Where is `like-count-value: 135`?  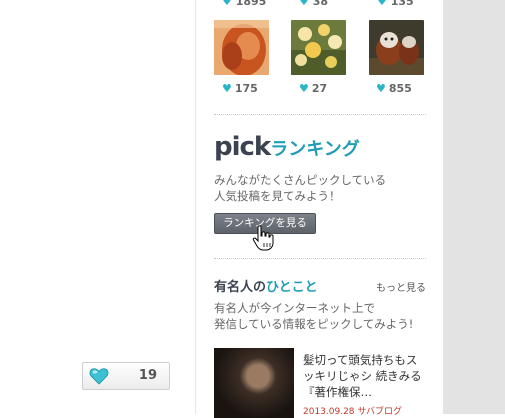
like-count-value: 135 is located at coordinates (402, 4).